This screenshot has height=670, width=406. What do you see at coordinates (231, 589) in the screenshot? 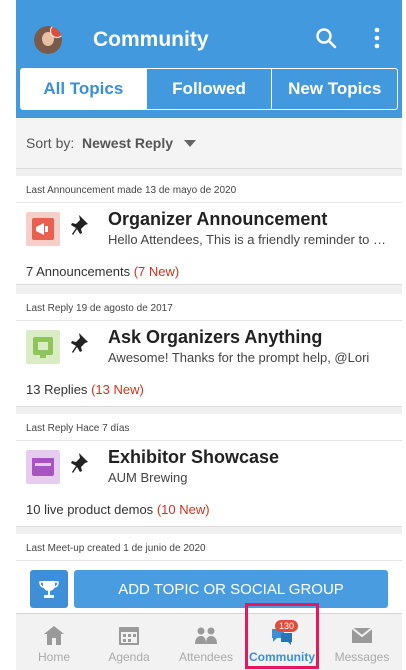
I see `add-topic-button: ADD TOPIC OR SOCIAL GROUP` at bounding box center [231, 589].